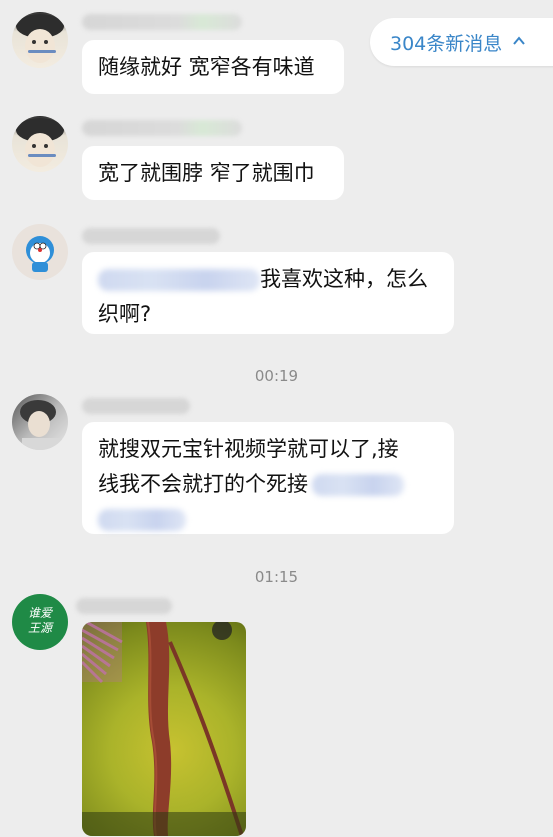 Image resolution: width=553 pixels, height=837 pixels. Describe the element at coordinates (164, 729) in the screenshot. I see `message-photo` at that location.